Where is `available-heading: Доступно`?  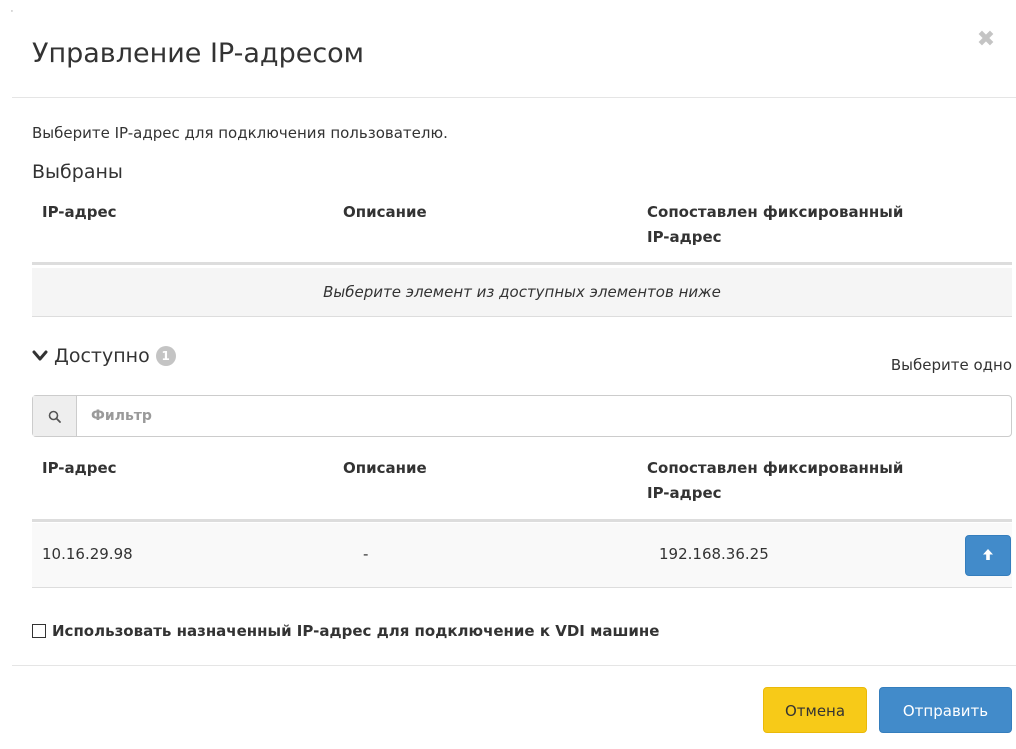 available-heading: Доступно is located at coordinates (102, 356).